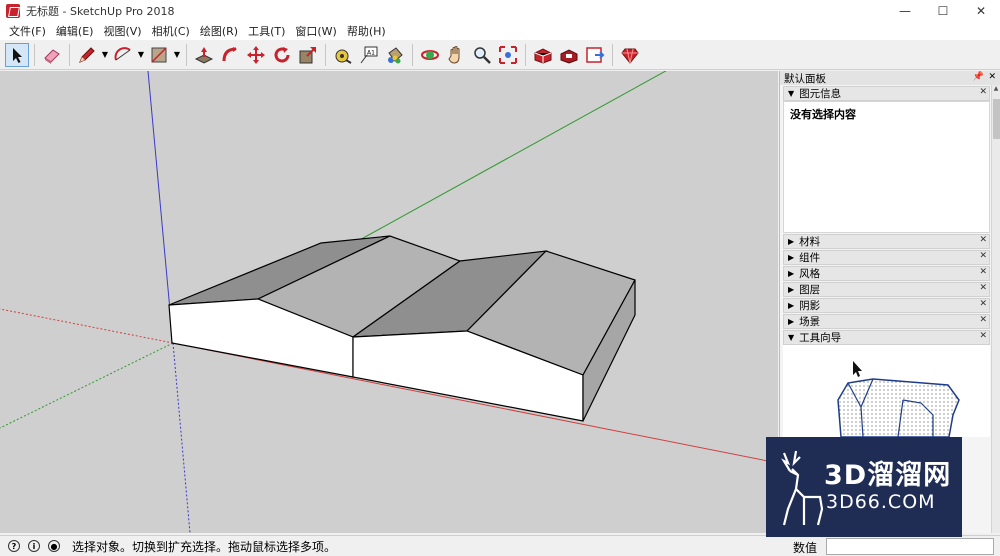  I want to click on panel-styles-header: ▶ 风格 ✕, so click(886, 273).